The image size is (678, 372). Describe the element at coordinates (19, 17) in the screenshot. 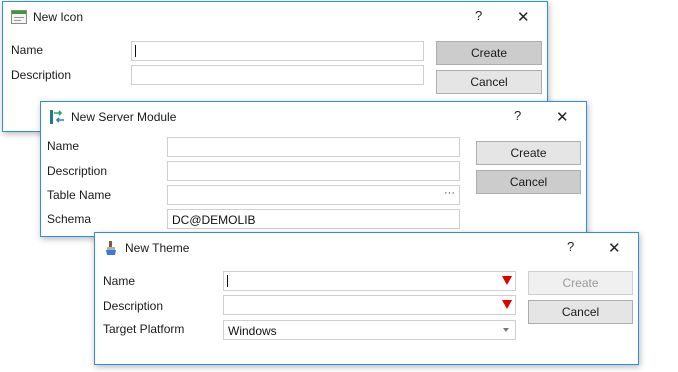

I see `window-icon` at that location.